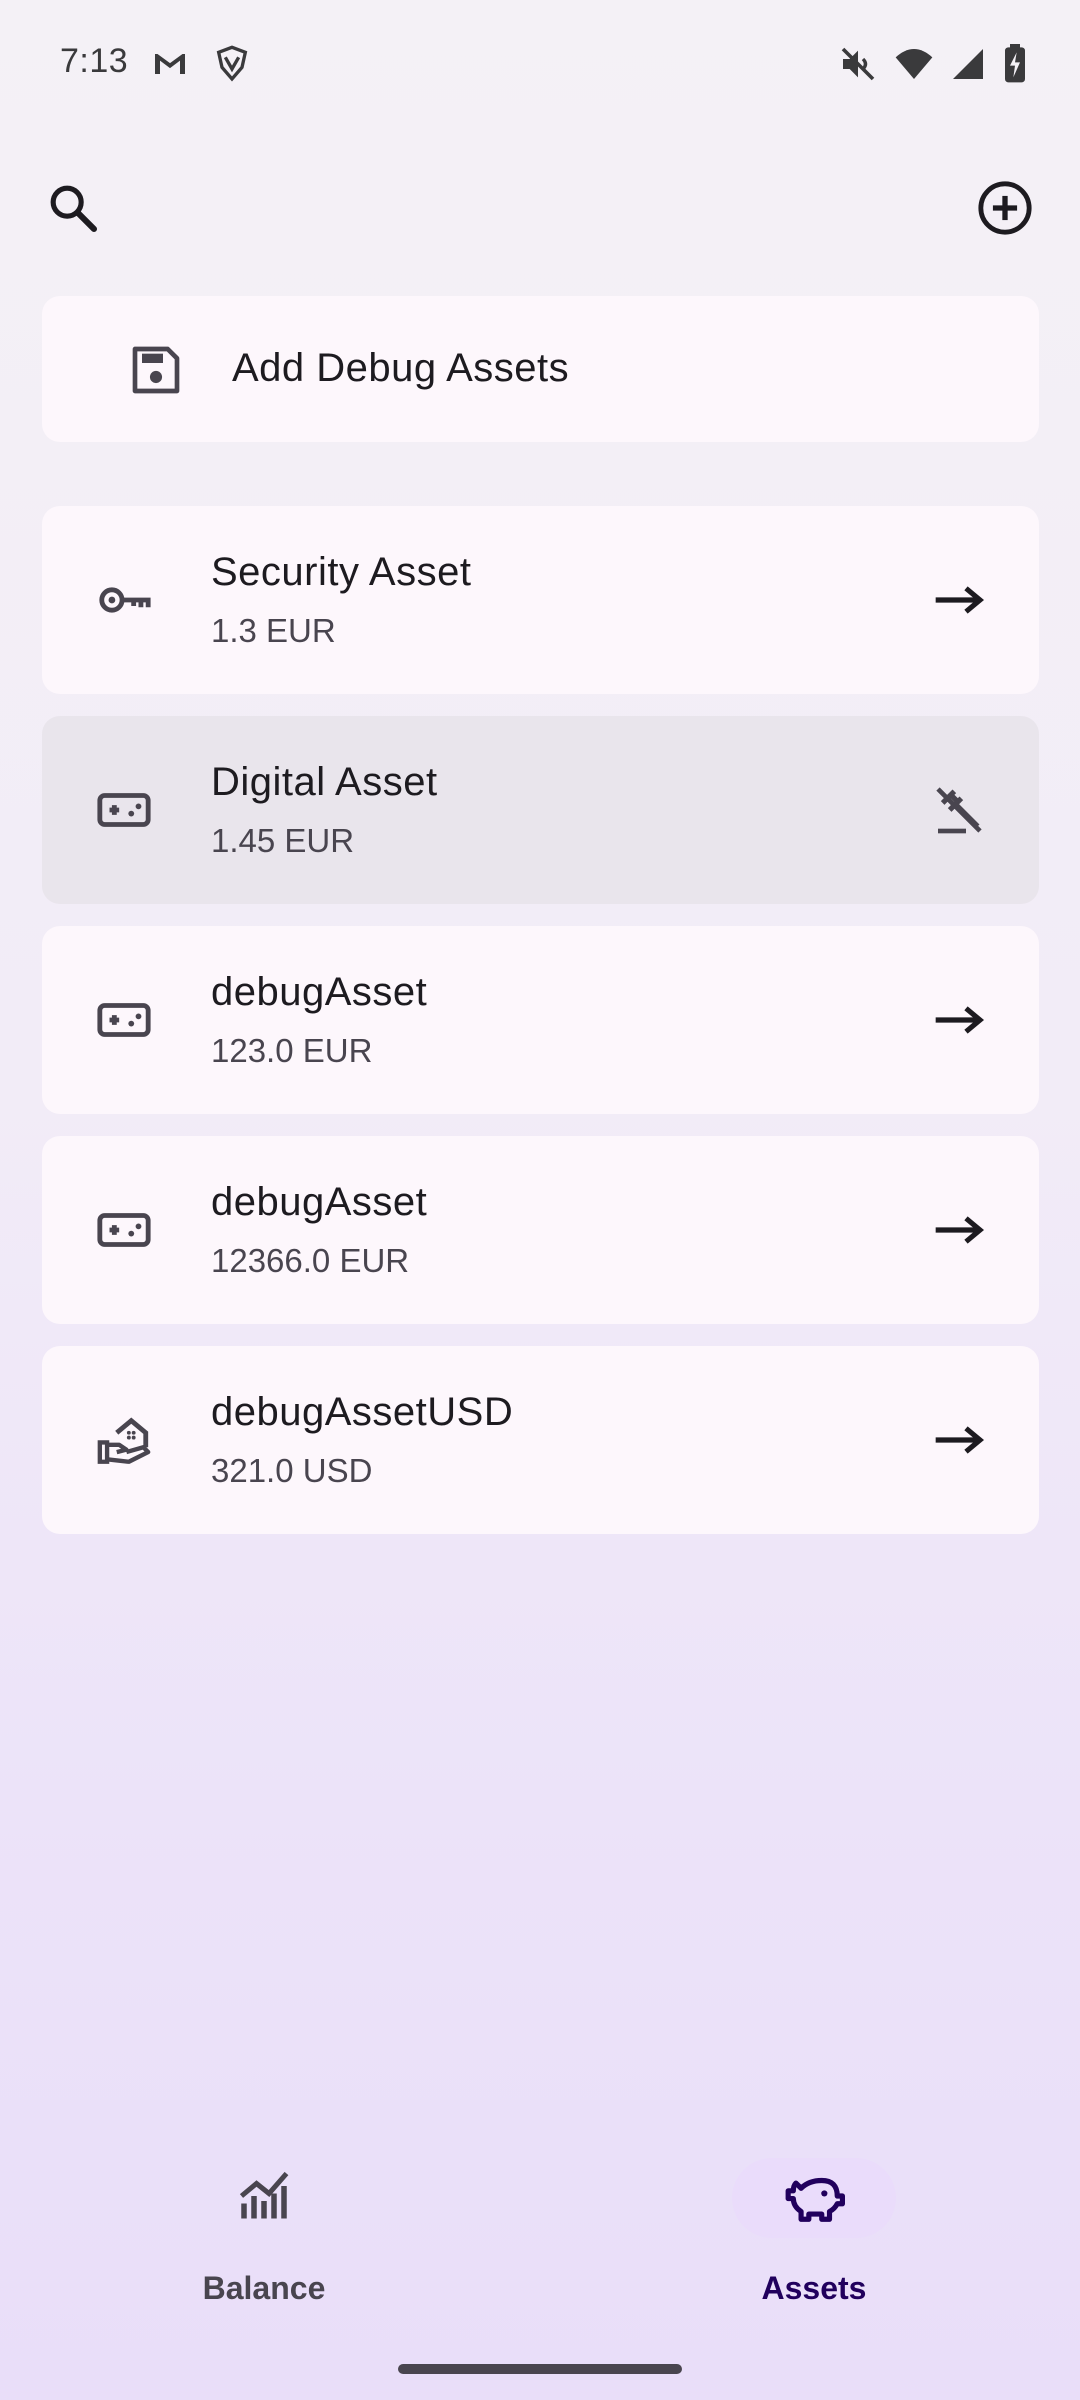 The width and height of the screenshot is (1080, 2400). What do you see at coordinates (124, 1440) in the screenshot?
I see `real-estate-icon` at bounding box center [124, 1440].